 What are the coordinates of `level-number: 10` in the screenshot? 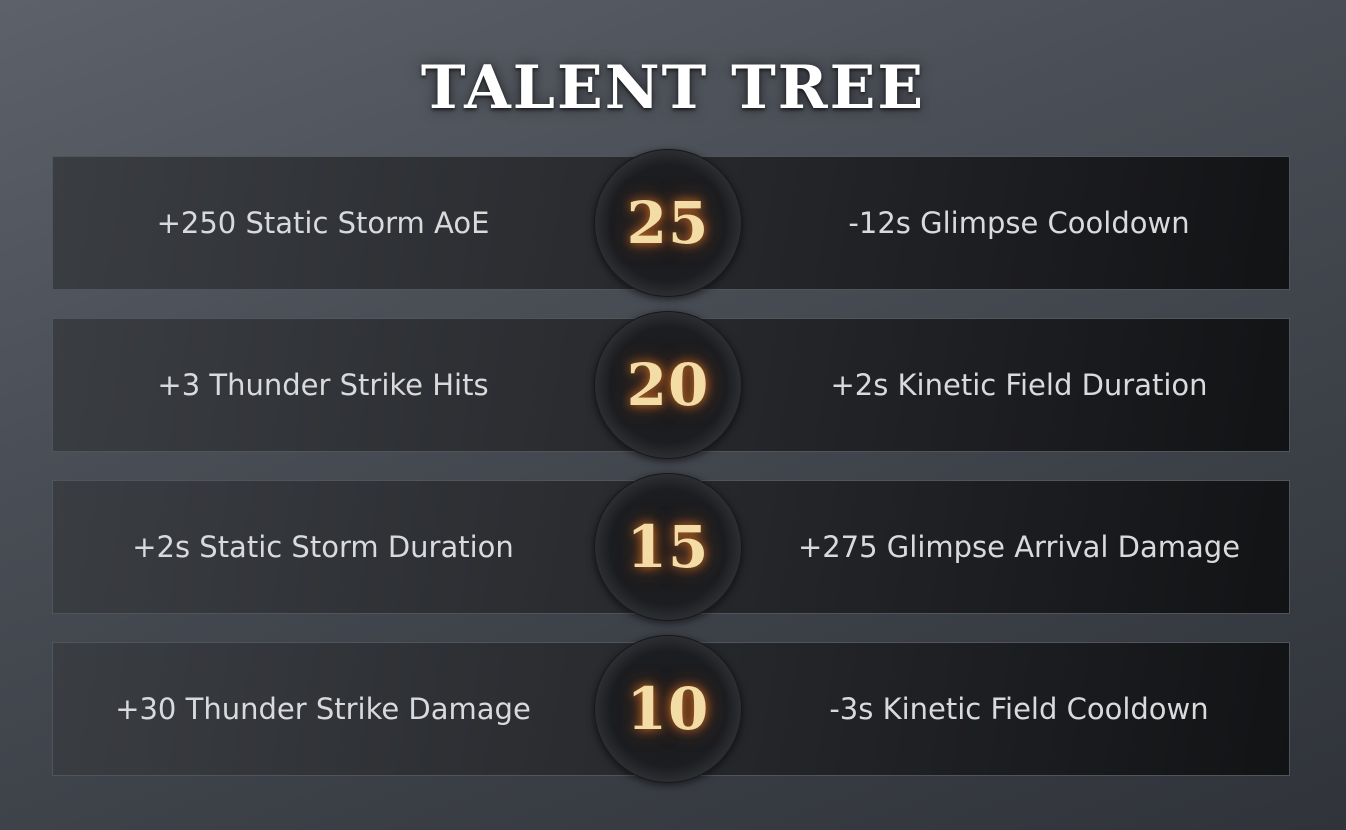 It's located at (668, 709).